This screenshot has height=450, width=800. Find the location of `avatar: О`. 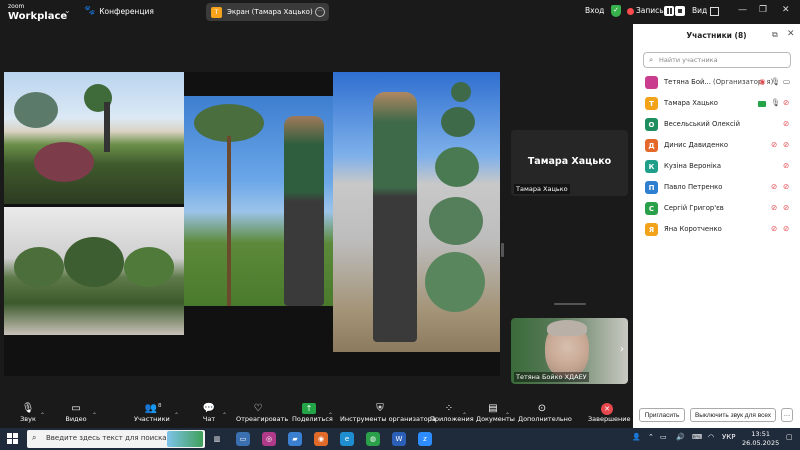

avatar: О is located at coordinates (651, 124).